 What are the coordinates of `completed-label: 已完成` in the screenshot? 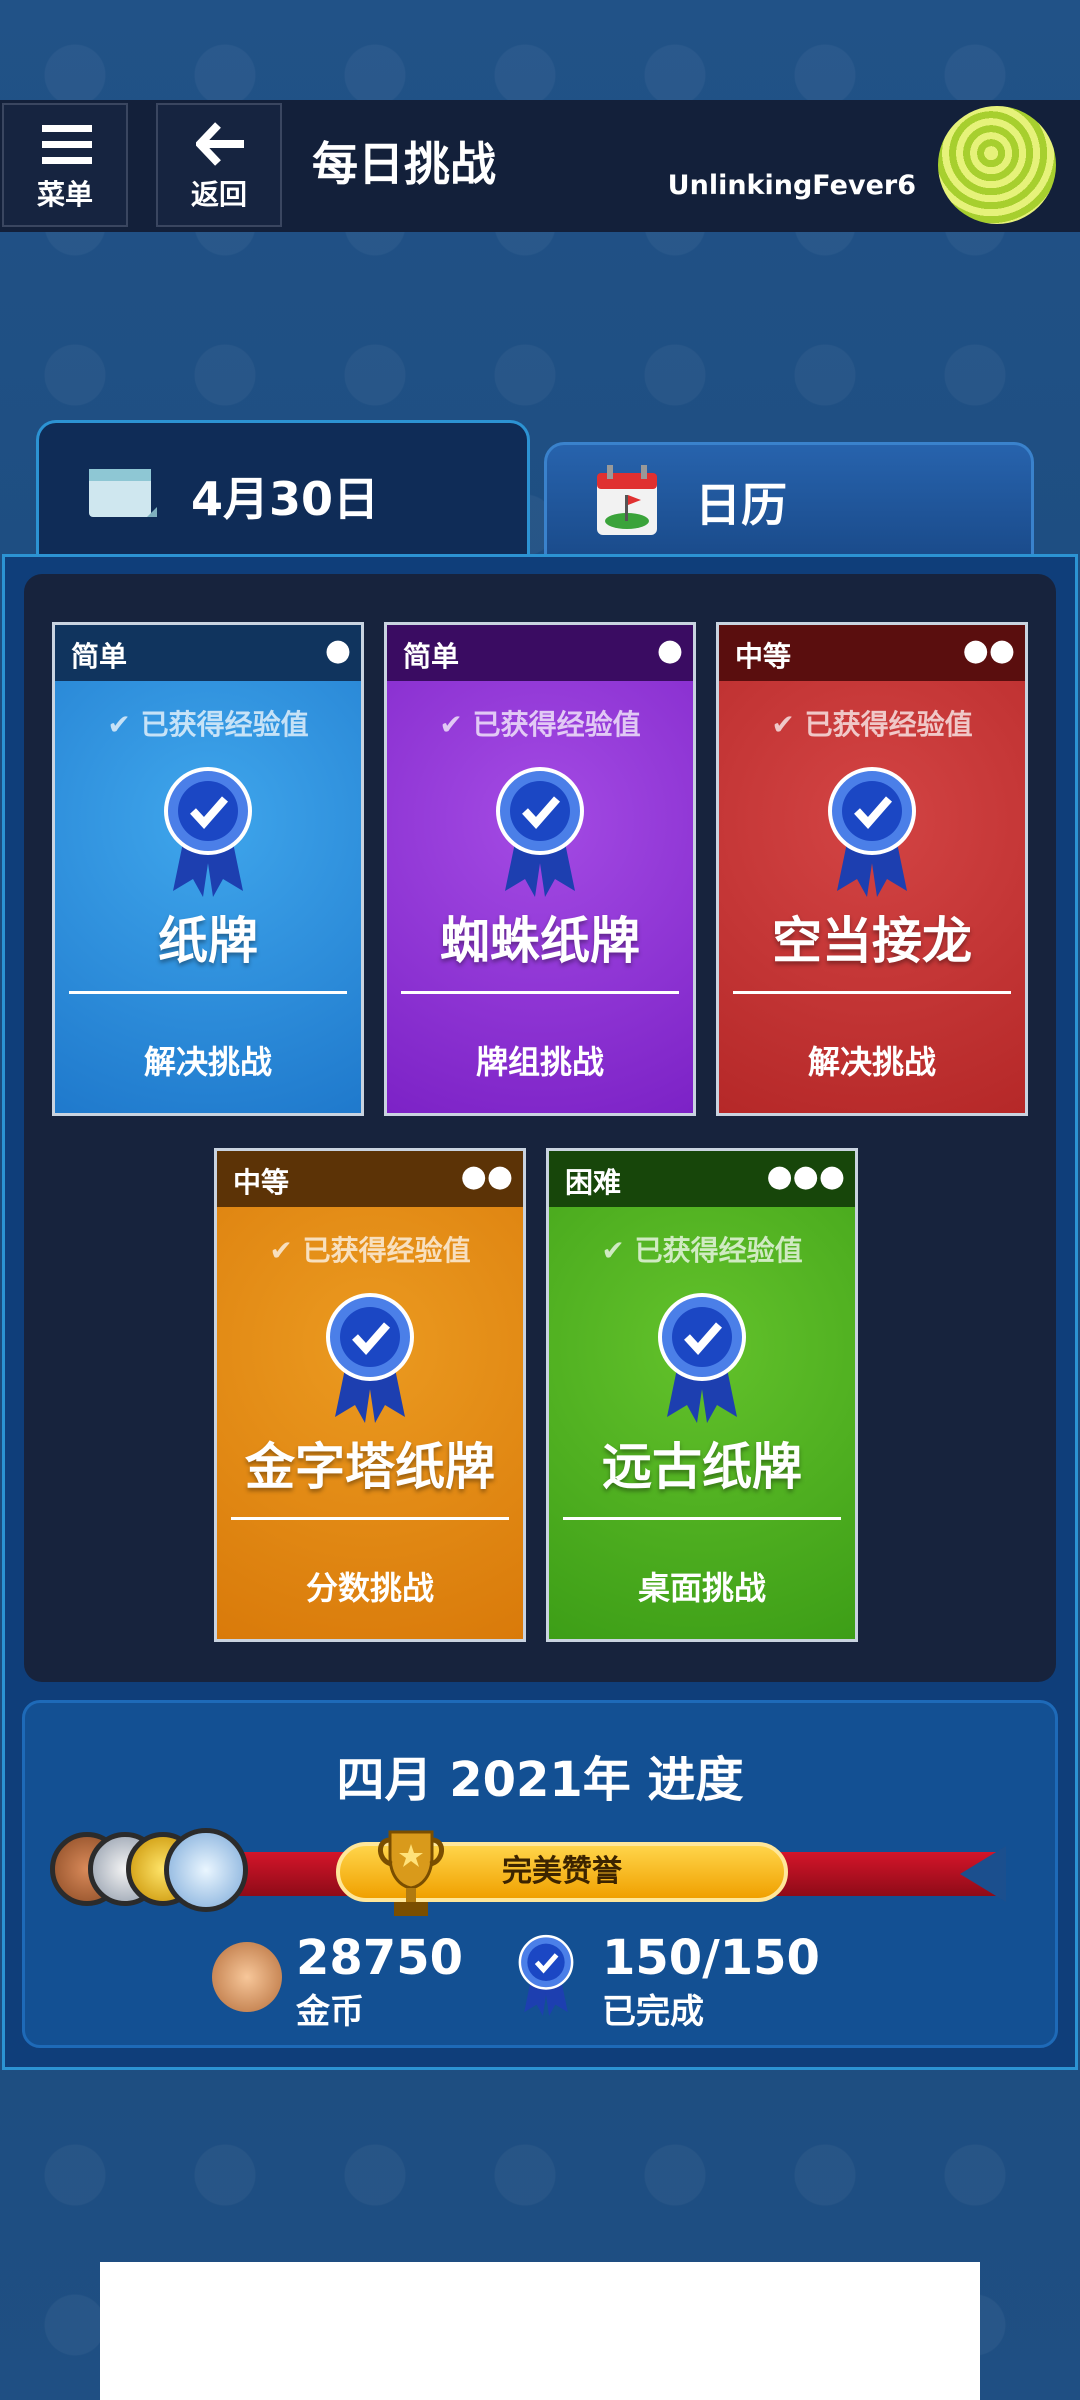 It's located at (653, 2012).